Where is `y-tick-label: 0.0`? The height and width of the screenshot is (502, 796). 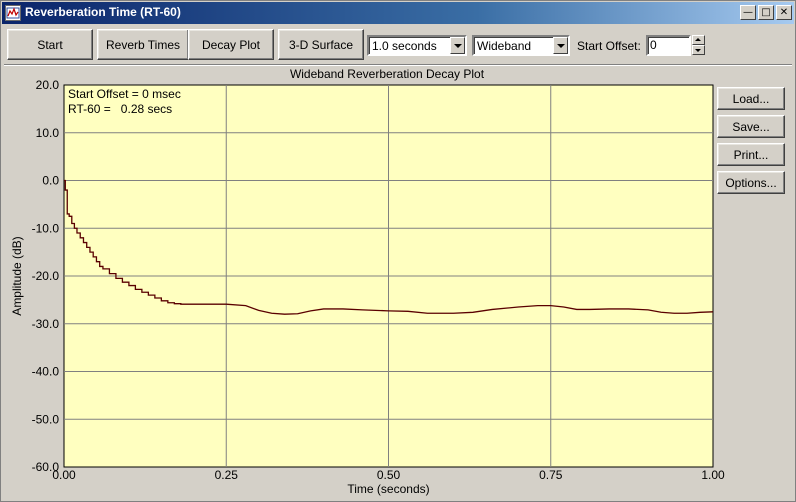
y-tick-label: 0.0 is located at coordinates (50, 181).